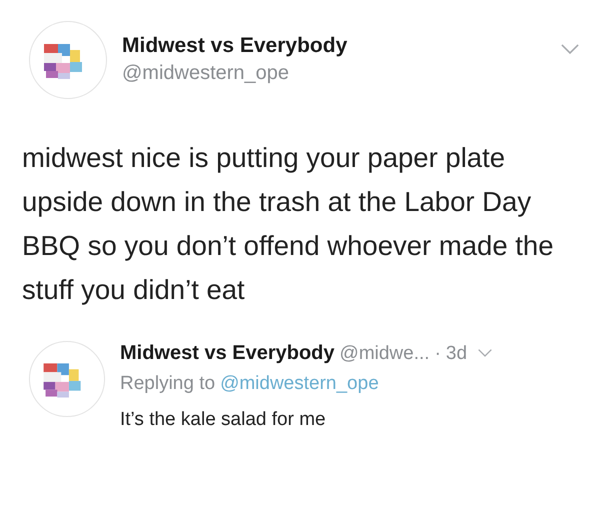 The height and width of the screenshot is (532, 599). Describe the element at coordinates (299, 384) in the screenshot. I see `mention-link: @midwestern_ope` at that location.